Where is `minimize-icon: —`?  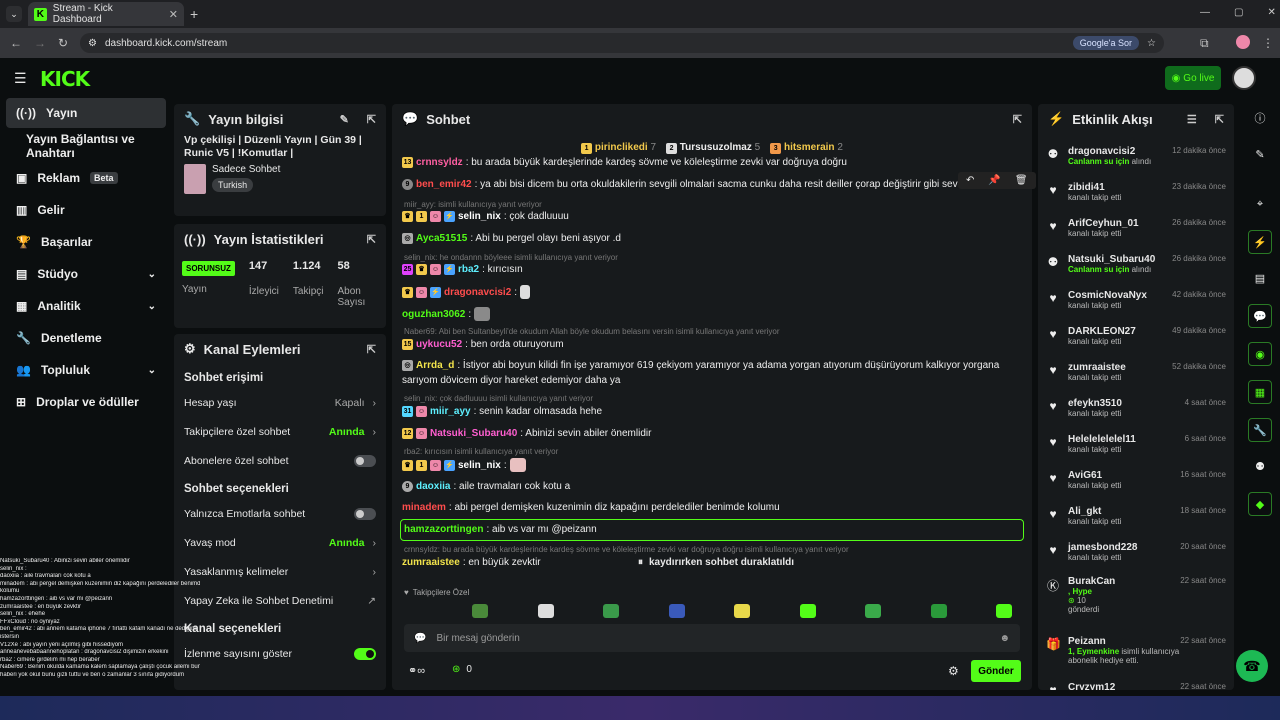
minimize-icon: — is located at coordinates (1205, 12).